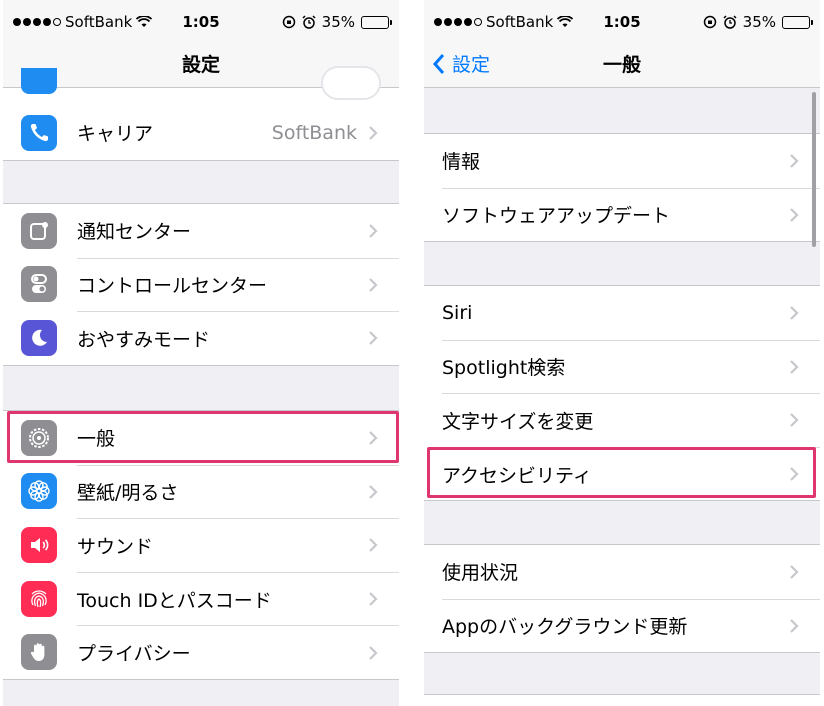  What do you see at coordinates (201, 652) in the screenshot?
I see `privacy-row: プライバシー` at bounding box center [201, 652].